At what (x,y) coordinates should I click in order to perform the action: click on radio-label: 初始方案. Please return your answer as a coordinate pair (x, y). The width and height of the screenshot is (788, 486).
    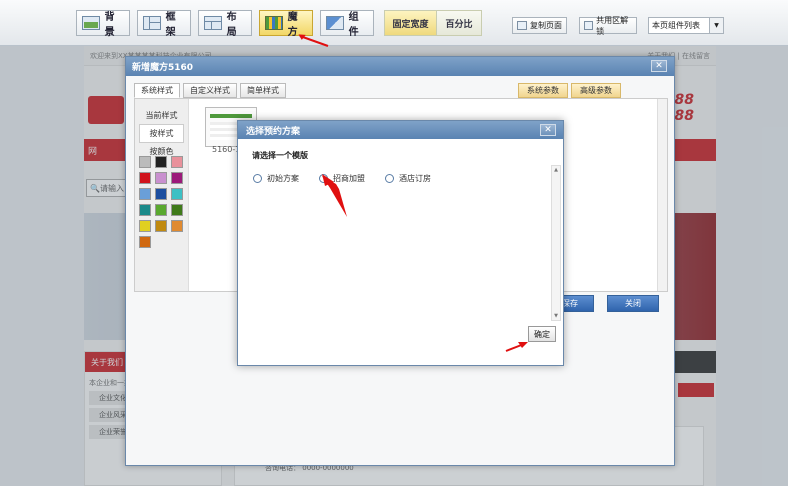
    Looking at the image, I should click on (283, 178).